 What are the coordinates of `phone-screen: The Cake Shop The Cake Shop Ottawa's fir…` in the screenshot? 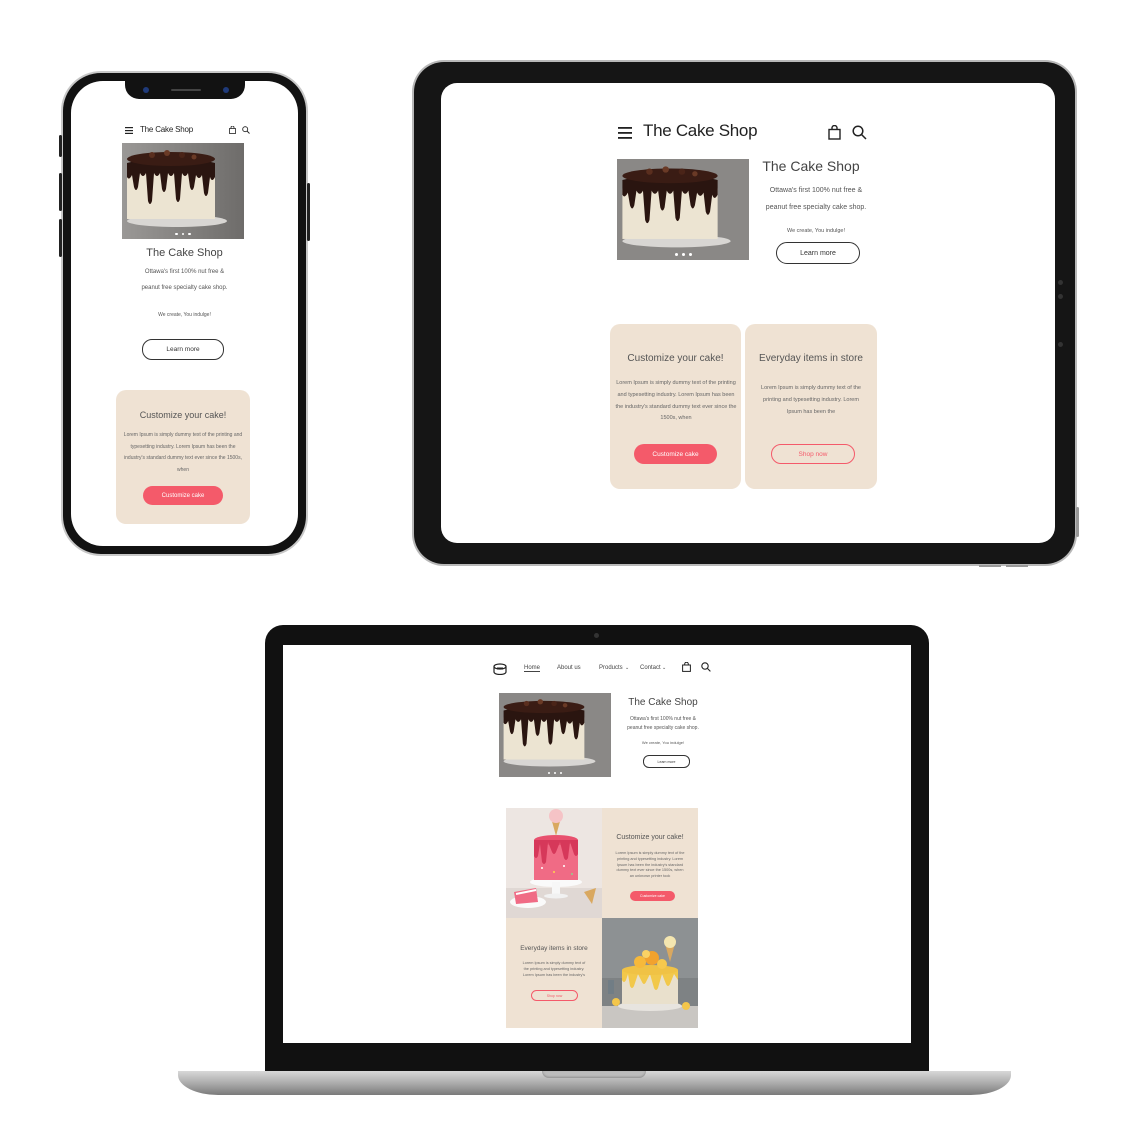 It's located at (184, 313).